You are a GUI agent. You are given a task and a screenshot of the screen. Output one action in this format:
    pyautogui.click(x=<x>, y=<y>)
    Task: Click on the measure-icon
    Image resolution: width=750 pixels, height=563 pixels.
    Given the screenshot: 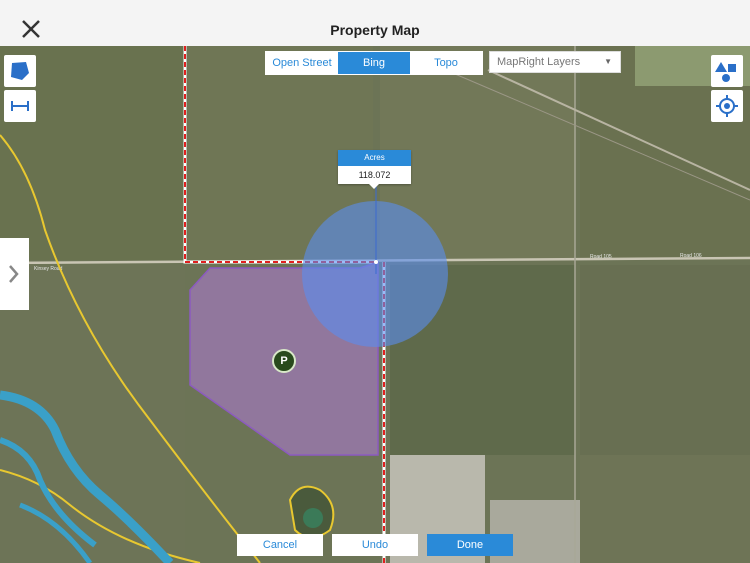 What is the action you would take?
    pyautogui.click(x=20, y=106)
    